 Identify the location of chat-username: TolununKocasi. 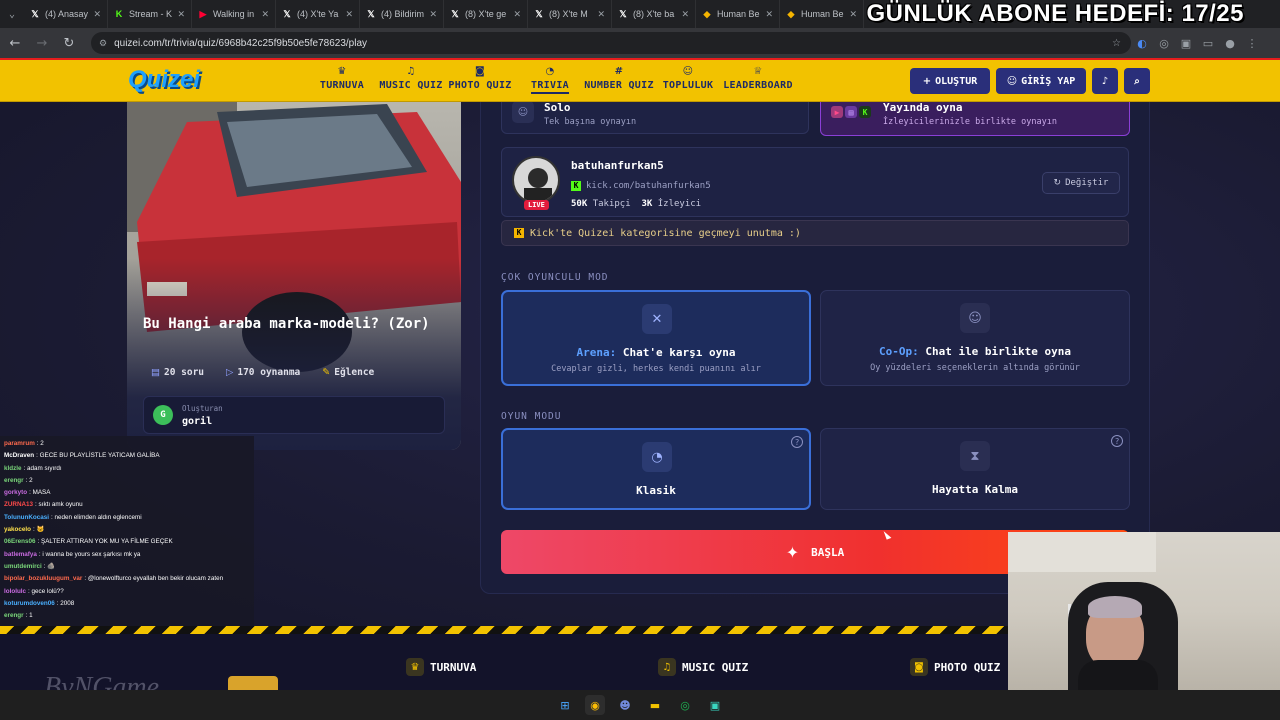
(27, 517).